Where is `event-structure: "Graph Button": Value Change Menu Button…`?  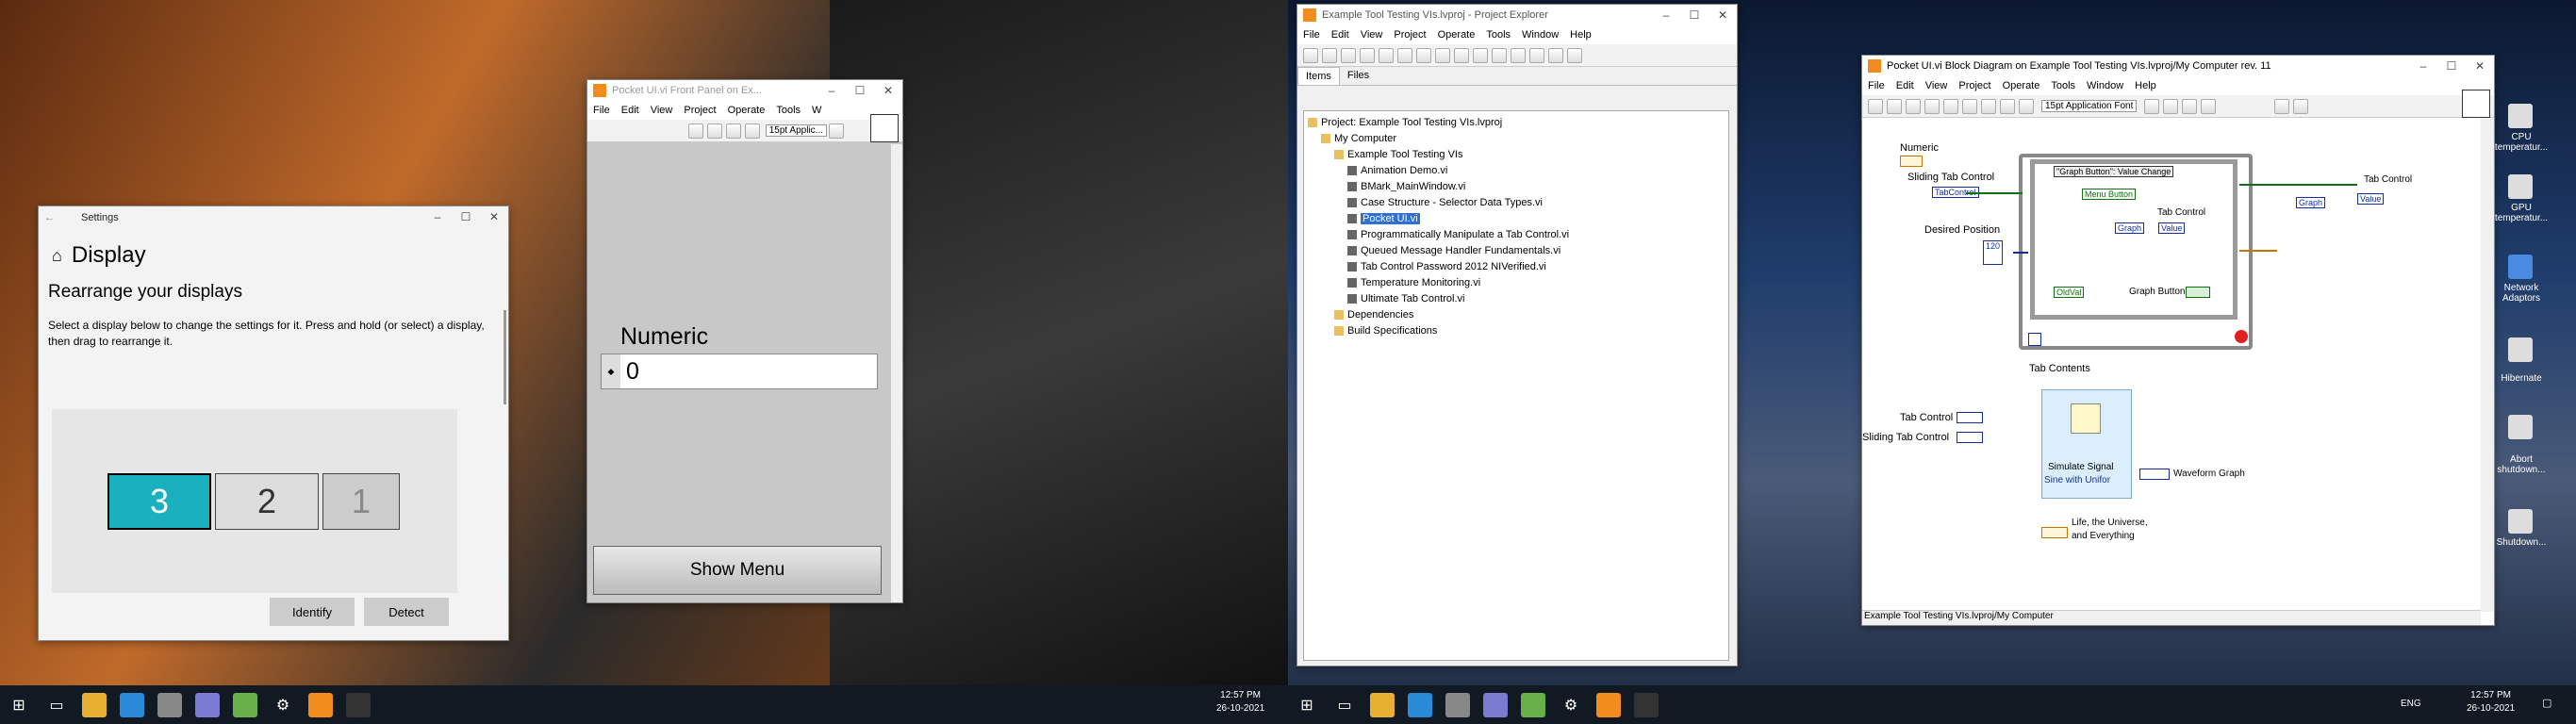 event-structure: "Graph Button": Value Change Menu Button… is located at coordinates (2133, 239).